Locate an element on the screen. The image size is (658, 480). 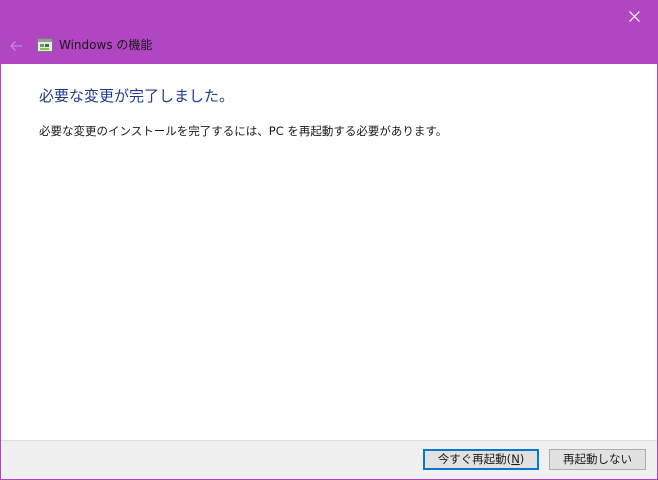
close-button is located at coordinates (634, 16).